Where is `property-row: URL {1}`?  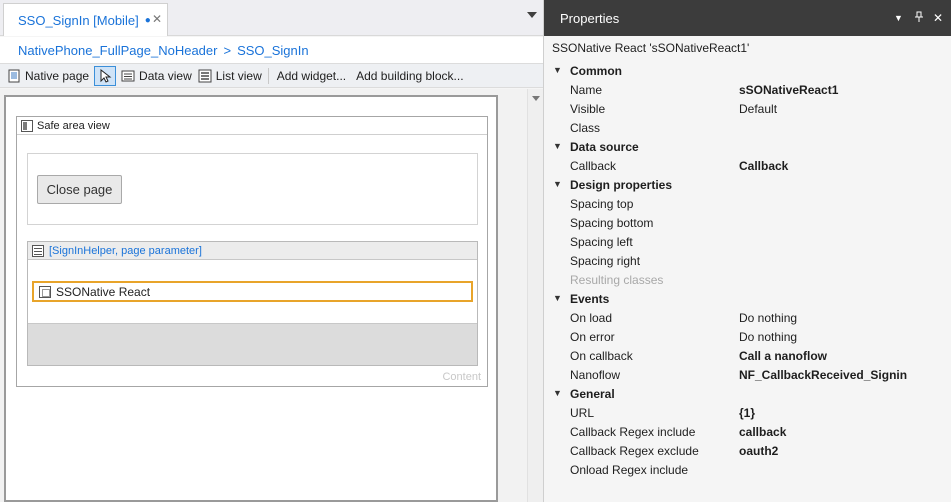
property-row: URL {1} is located at coordinates (747, 412).